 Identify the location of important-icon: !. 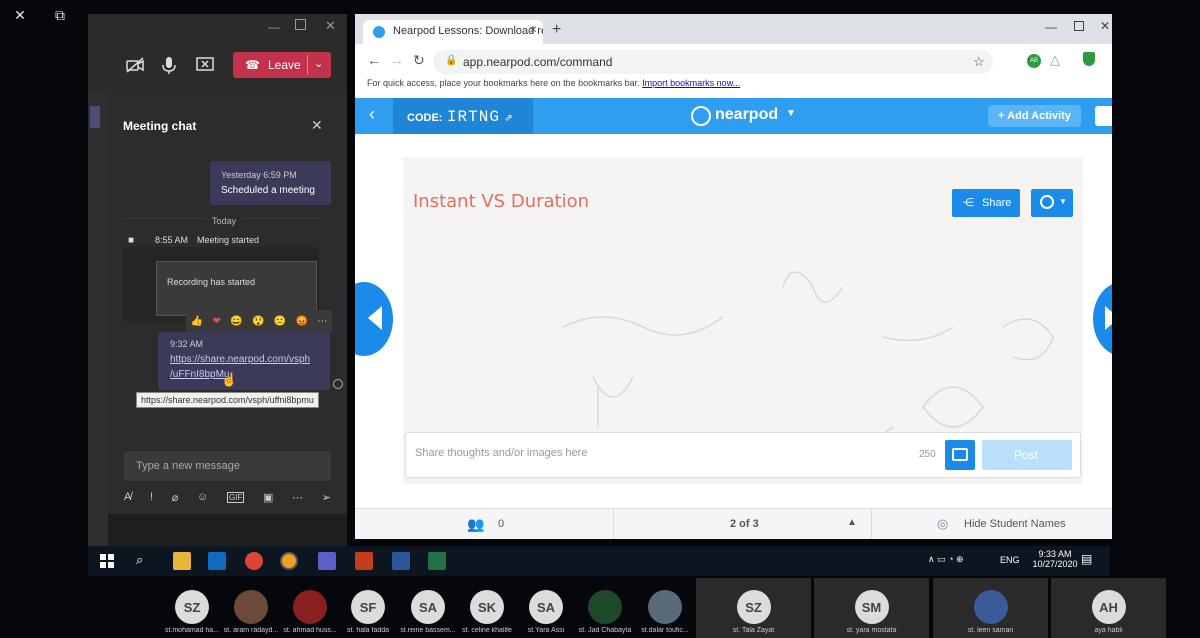
(151, 497).